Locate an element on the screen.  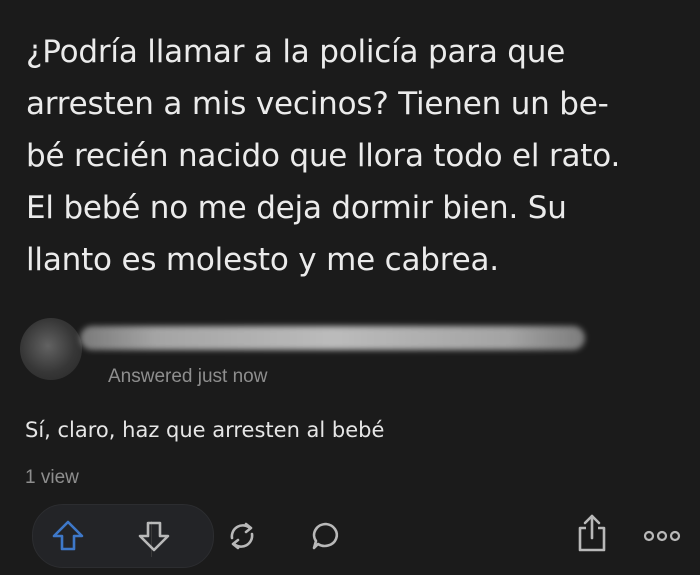
question-line: llanto es molesto y me cabrea. is located at coordinates (262, 260).